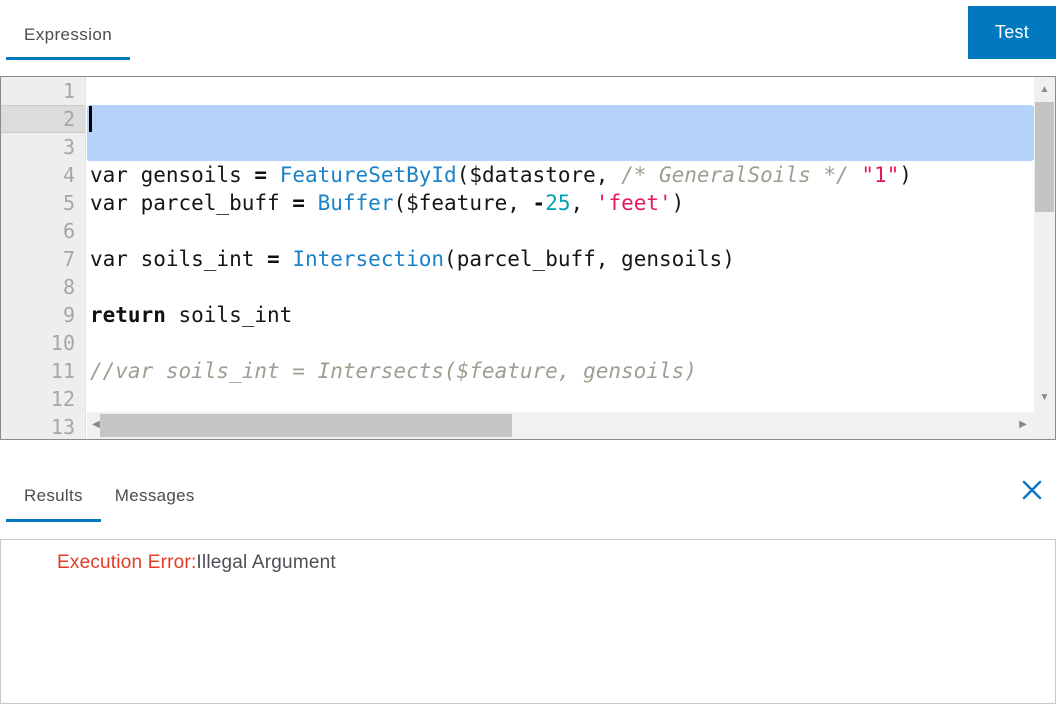  Describe the element at coordinates (62, 371) in the screenshot. I see `line-number: 11` at that location.